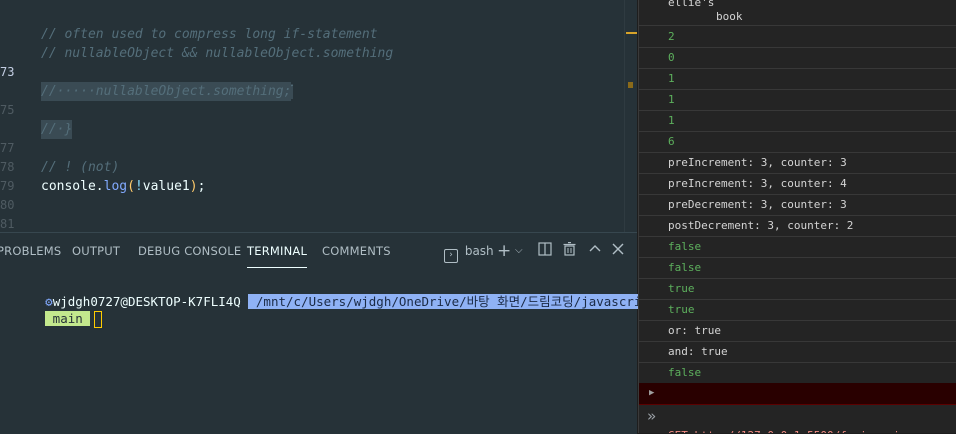 This screenshot has height=434, width=956. Describe the element at coordinates (651, 393) in the screenshot. I see `caret-right-icon: ▶` at that location.